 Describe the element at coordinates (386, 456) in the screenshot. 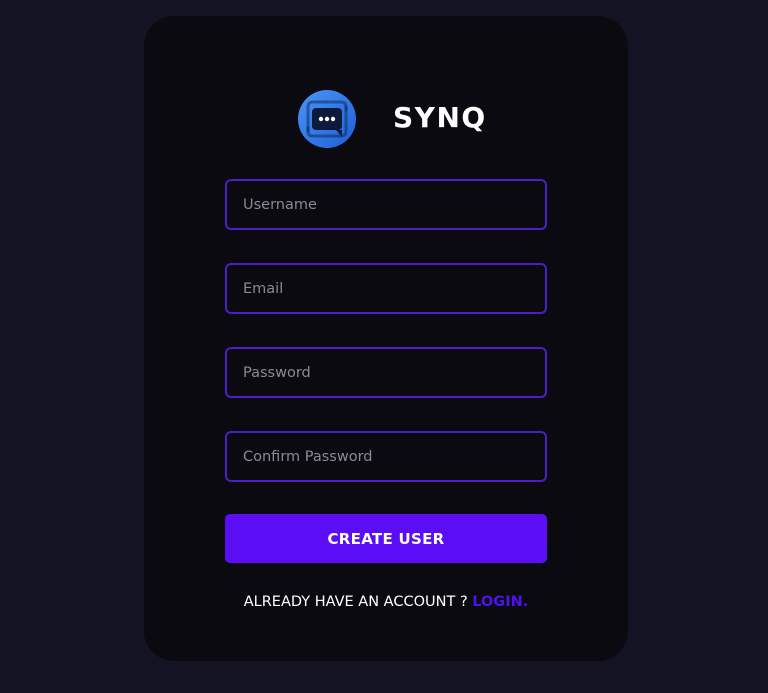

I see `confirm-password-field` at that location.